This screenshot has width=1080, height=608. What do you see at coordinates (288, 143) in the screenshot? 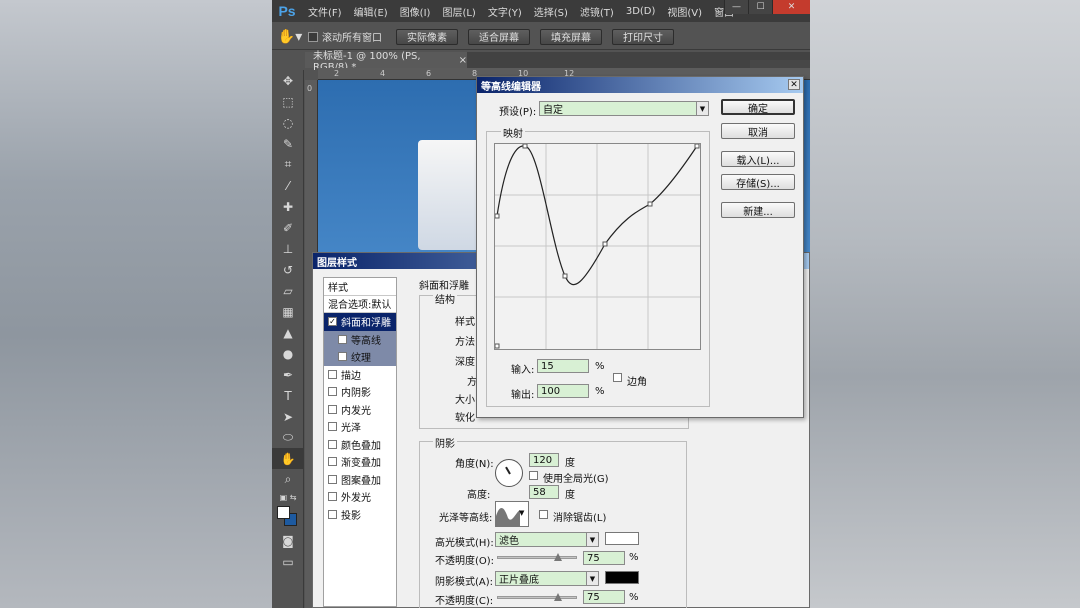
I see `quick-select-icon: ✎` at bounding box center [288, 143].